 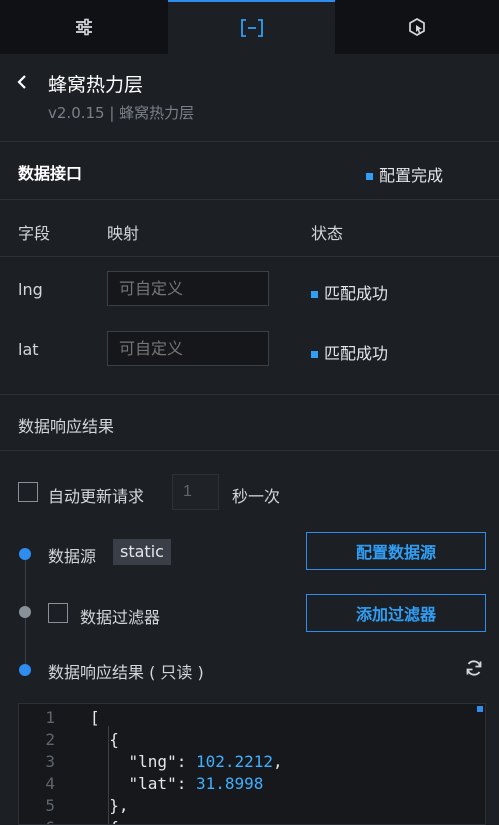 What do you see at coordinates (28, 349) in the screenshot?
I see `field-name-lat: lat` at bounding box center [28, 349].